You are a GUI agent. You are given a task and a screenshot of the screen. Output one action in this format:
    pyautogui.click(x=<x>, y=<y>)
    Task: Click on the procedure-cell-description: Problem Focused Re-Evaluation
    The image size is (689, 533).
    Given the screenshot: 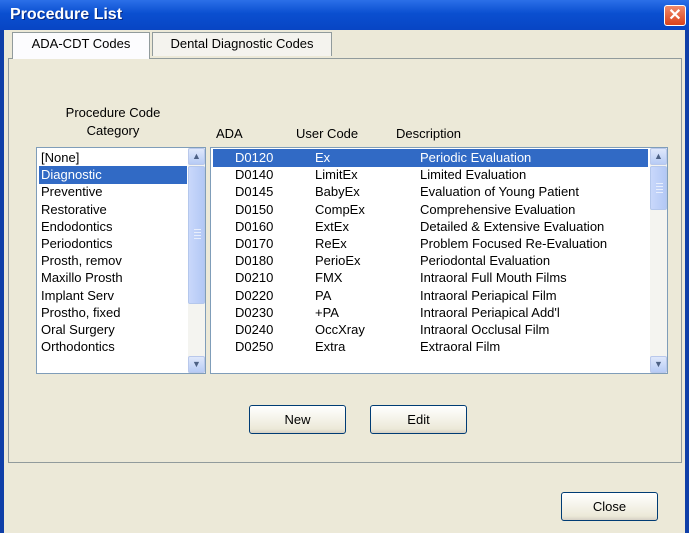 What is the action you would take?
    pyautogui.click(x=514, y=243)
    